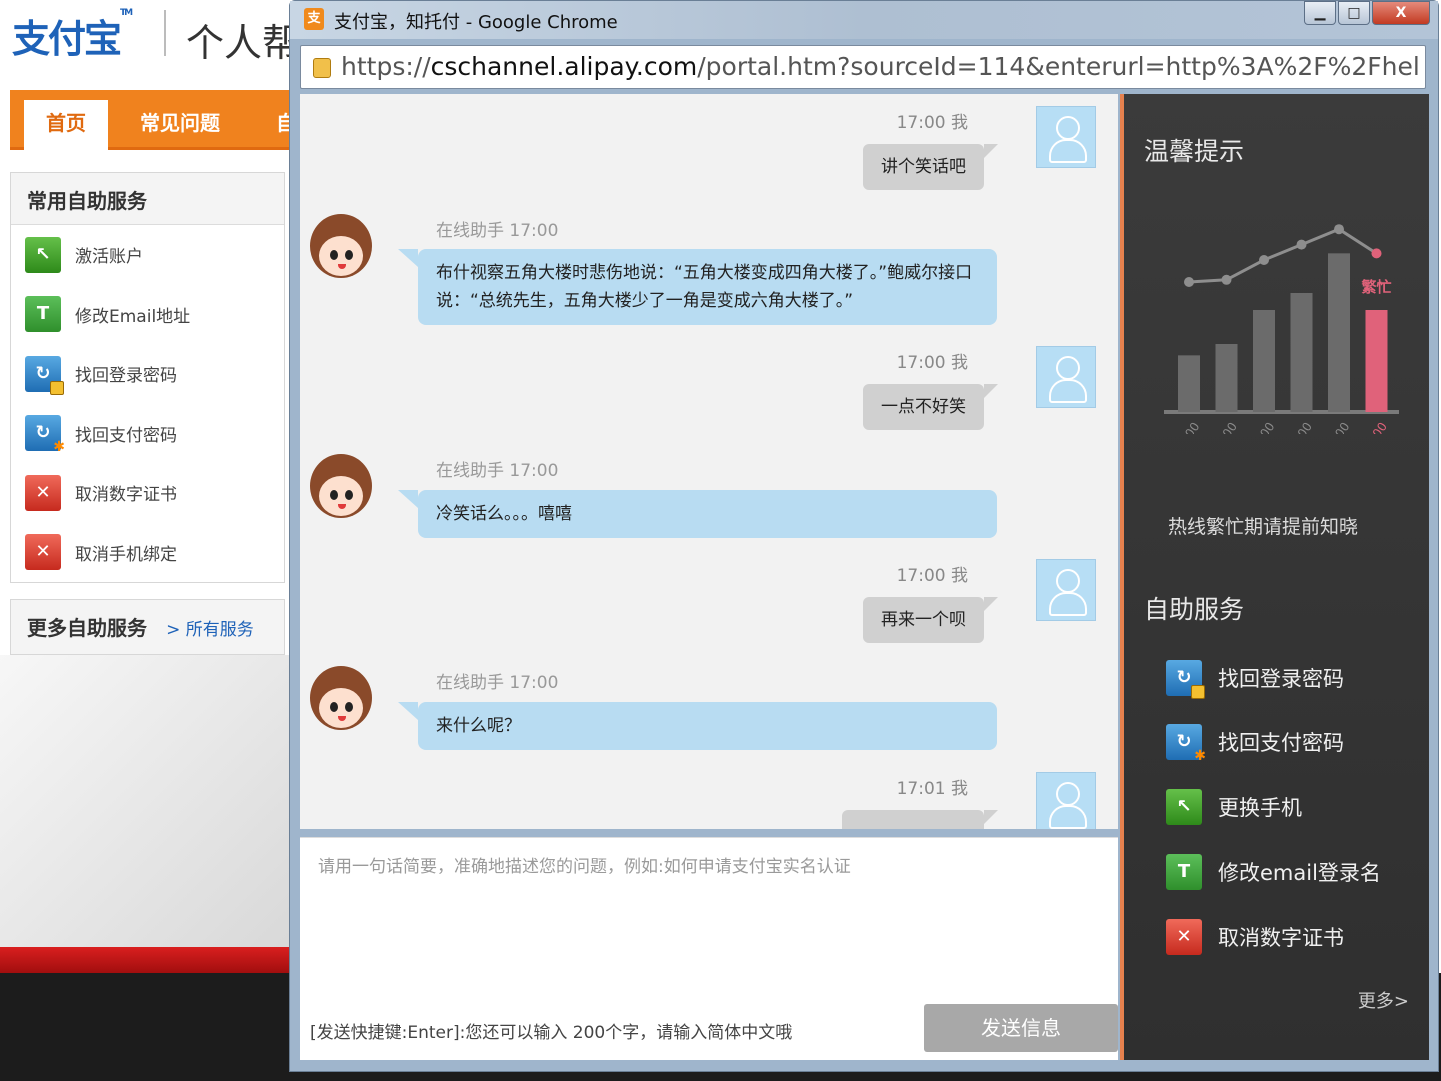 This screenshot has width=1441, height=1081. What do you see at coordinates (1376, 361) in the screenshot?
I see `bar-17:00-18:00` at bounding box center [1376, 361].